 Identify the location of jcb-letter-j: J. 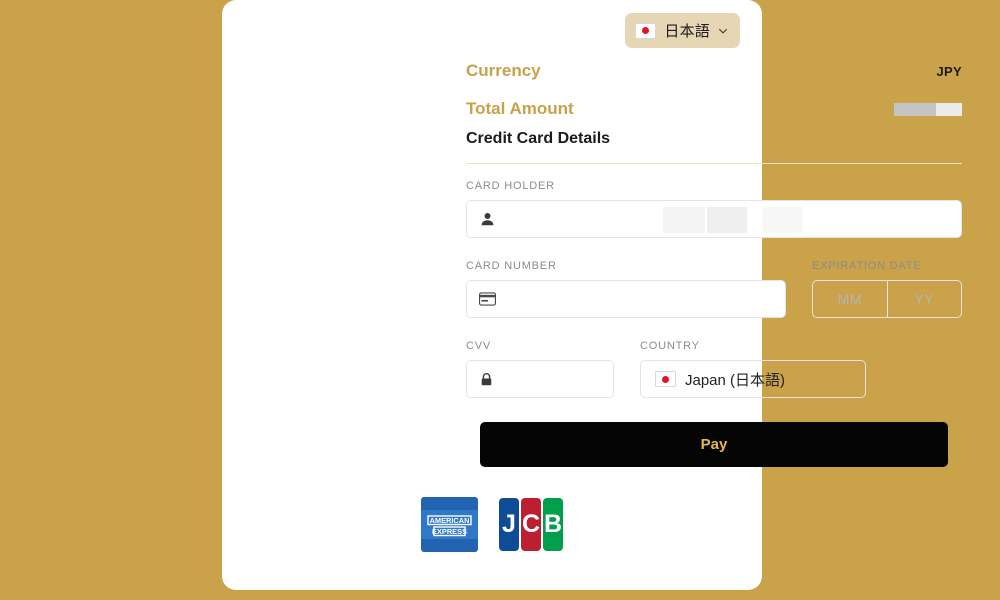
(509, 524).